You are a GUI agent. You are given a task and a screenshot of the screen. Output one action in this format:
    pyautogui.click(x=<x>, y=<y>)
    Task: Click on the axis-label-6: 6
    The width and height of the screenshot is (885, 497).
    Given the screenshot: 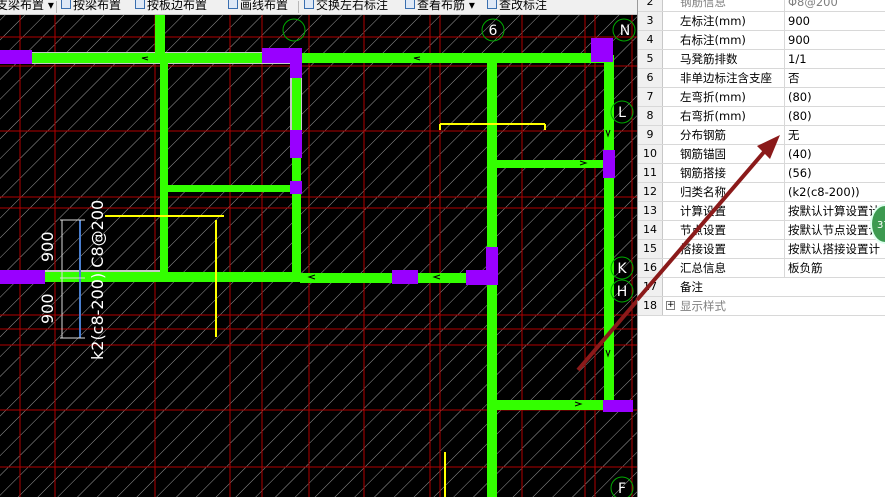 What is the action you would take?
    pyautogui.click(x=493, y=31)
    